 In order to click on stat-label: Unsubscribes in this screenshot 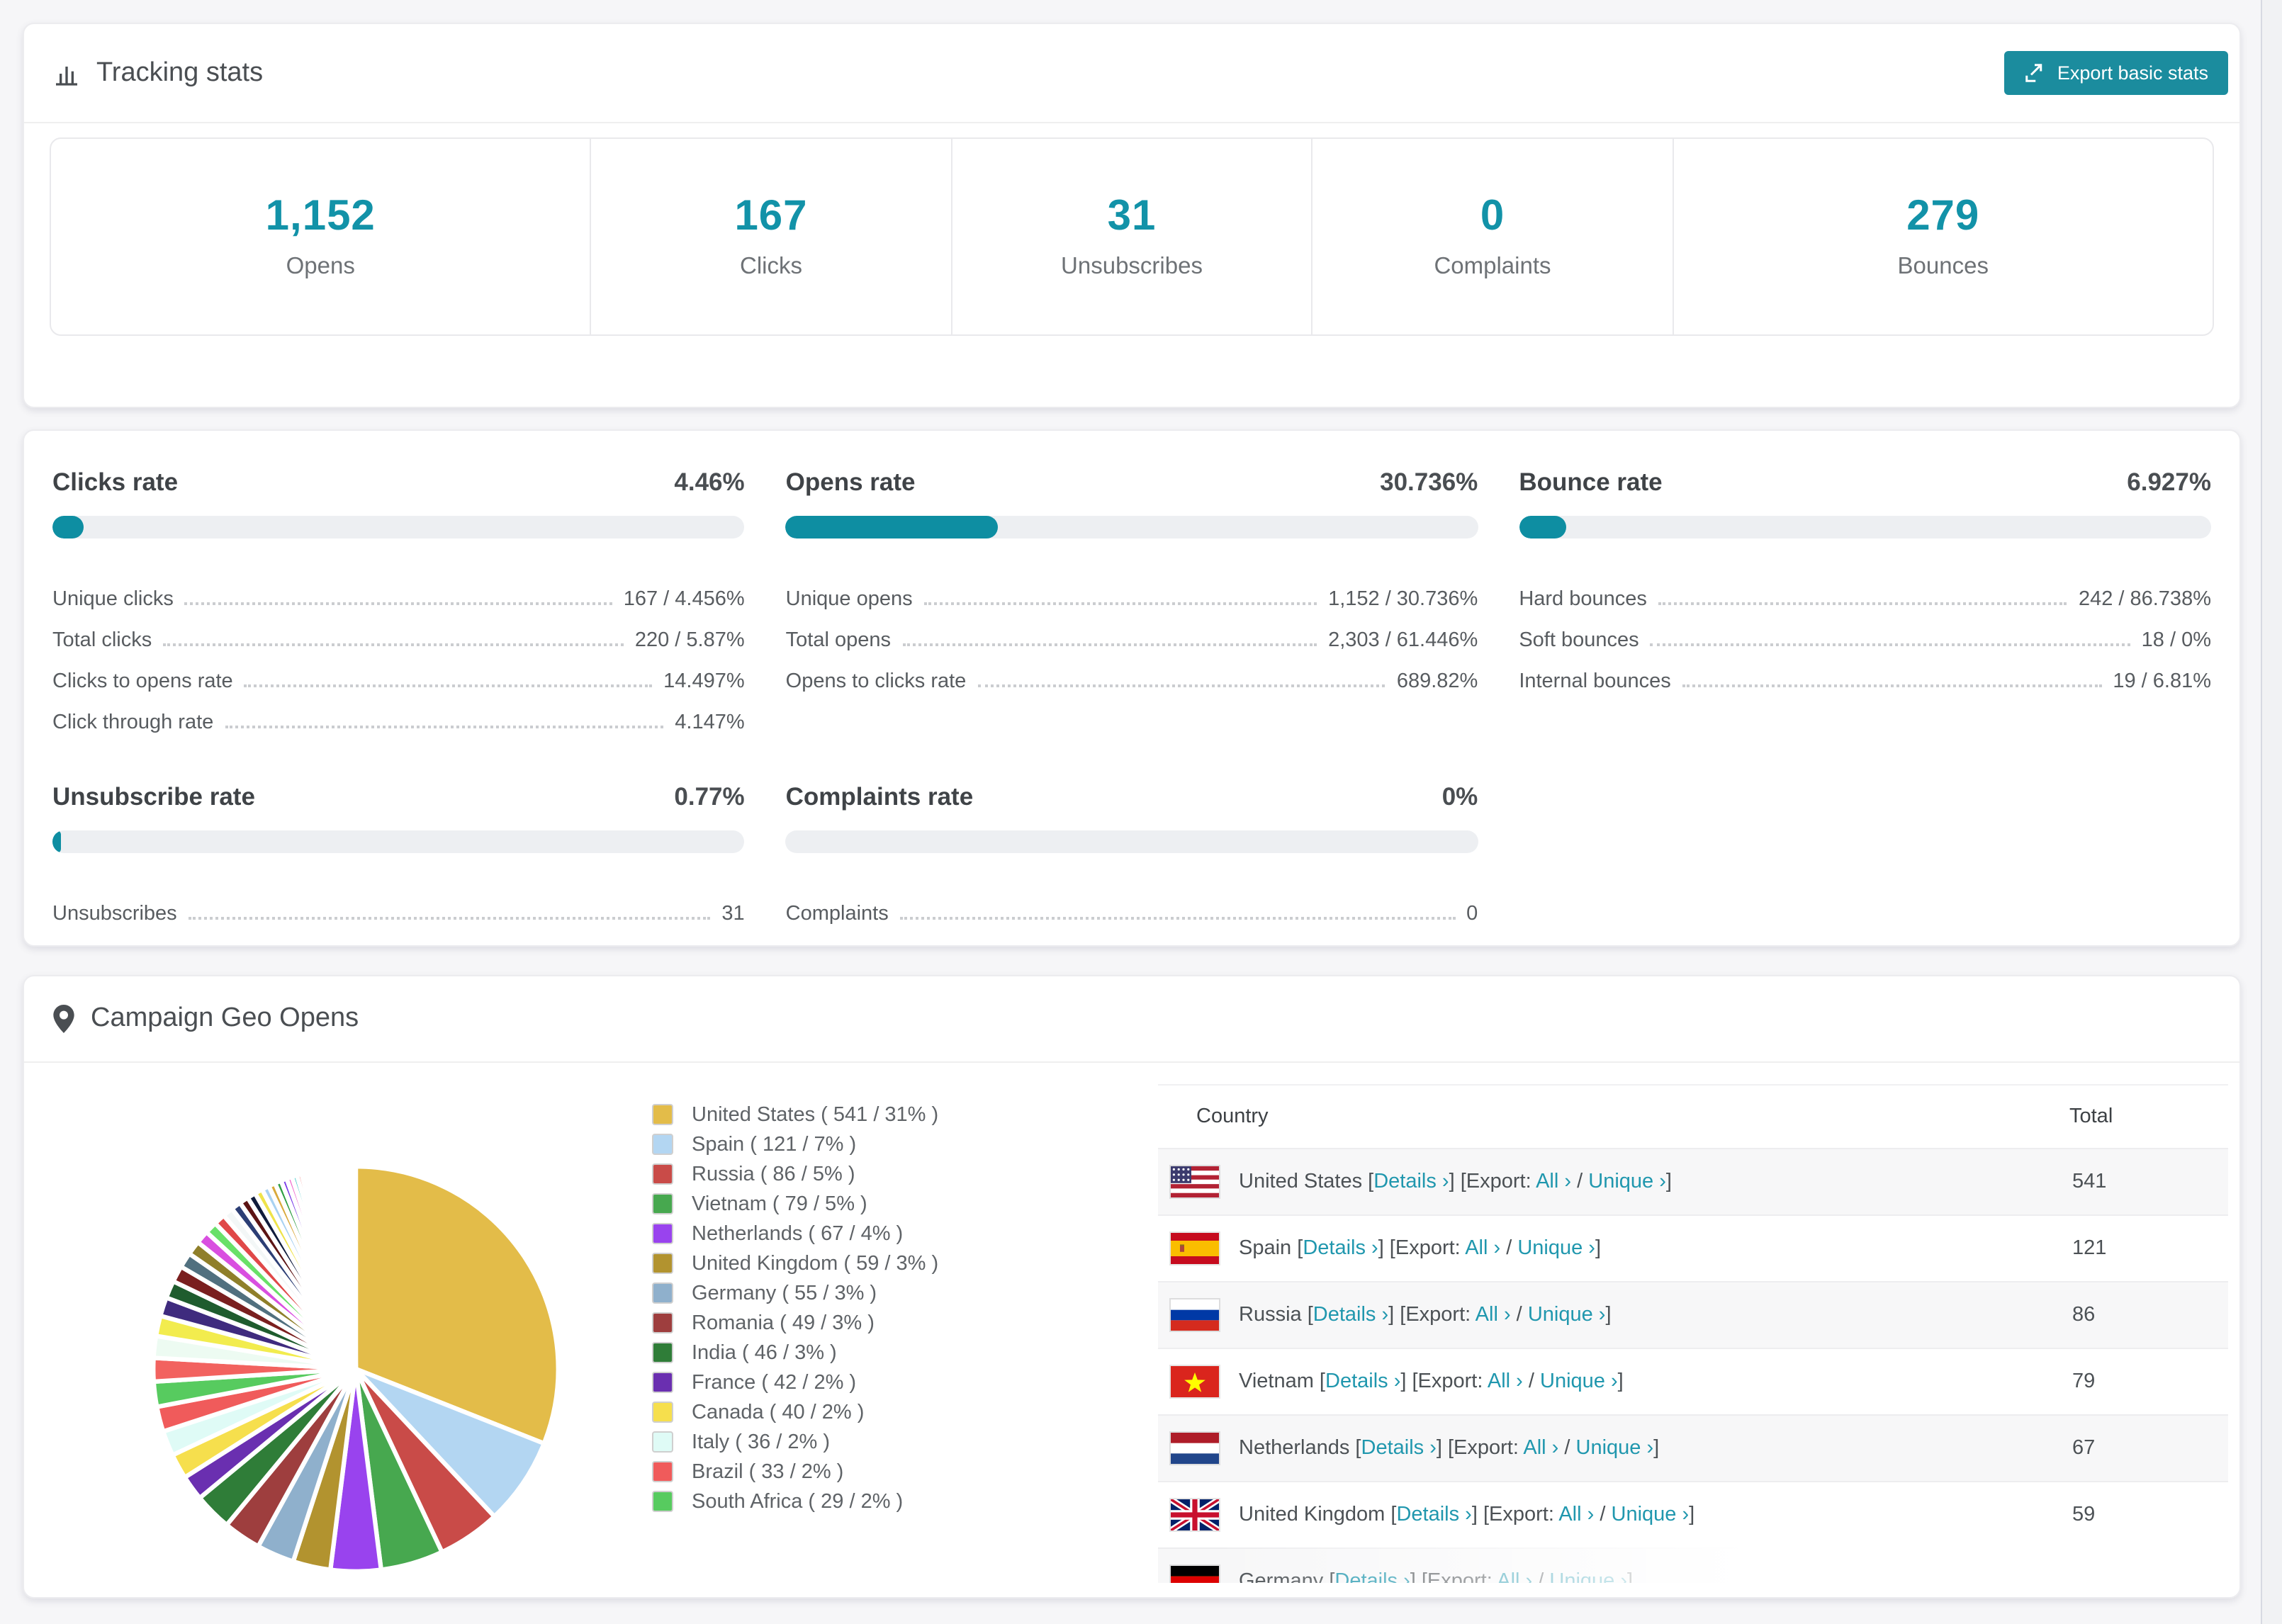, I will do `click(1132, 267)`.